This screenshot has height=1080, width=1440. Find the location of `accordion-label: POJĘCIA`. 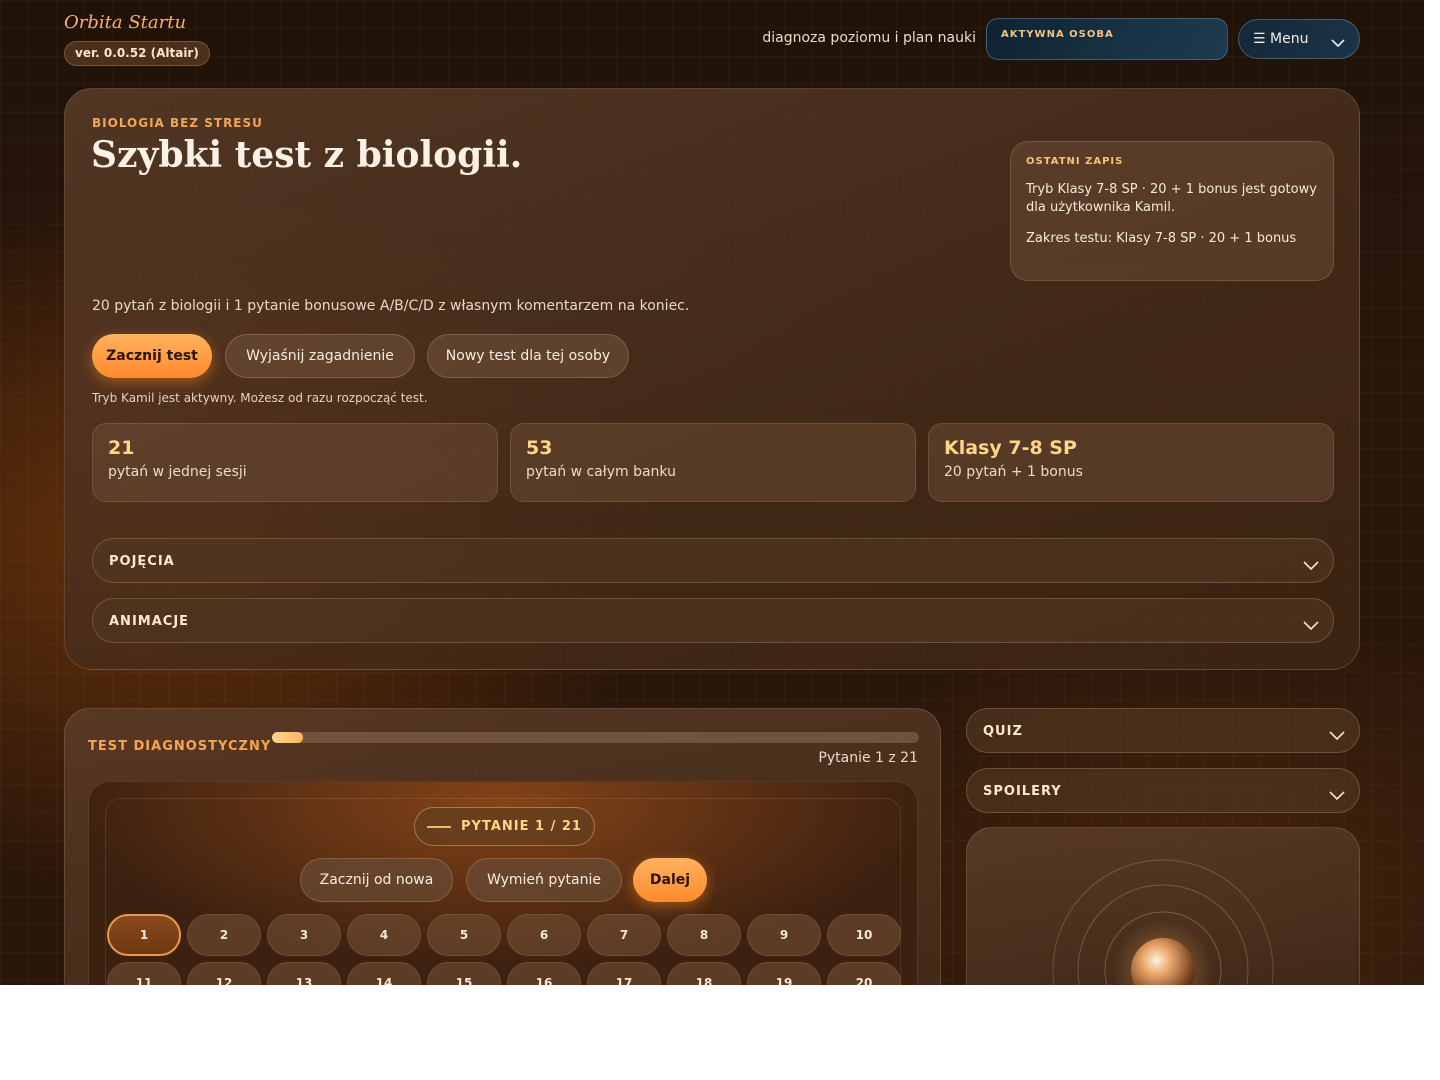

accordion-label: POJĘCIA is located at coordinates (142, 561).